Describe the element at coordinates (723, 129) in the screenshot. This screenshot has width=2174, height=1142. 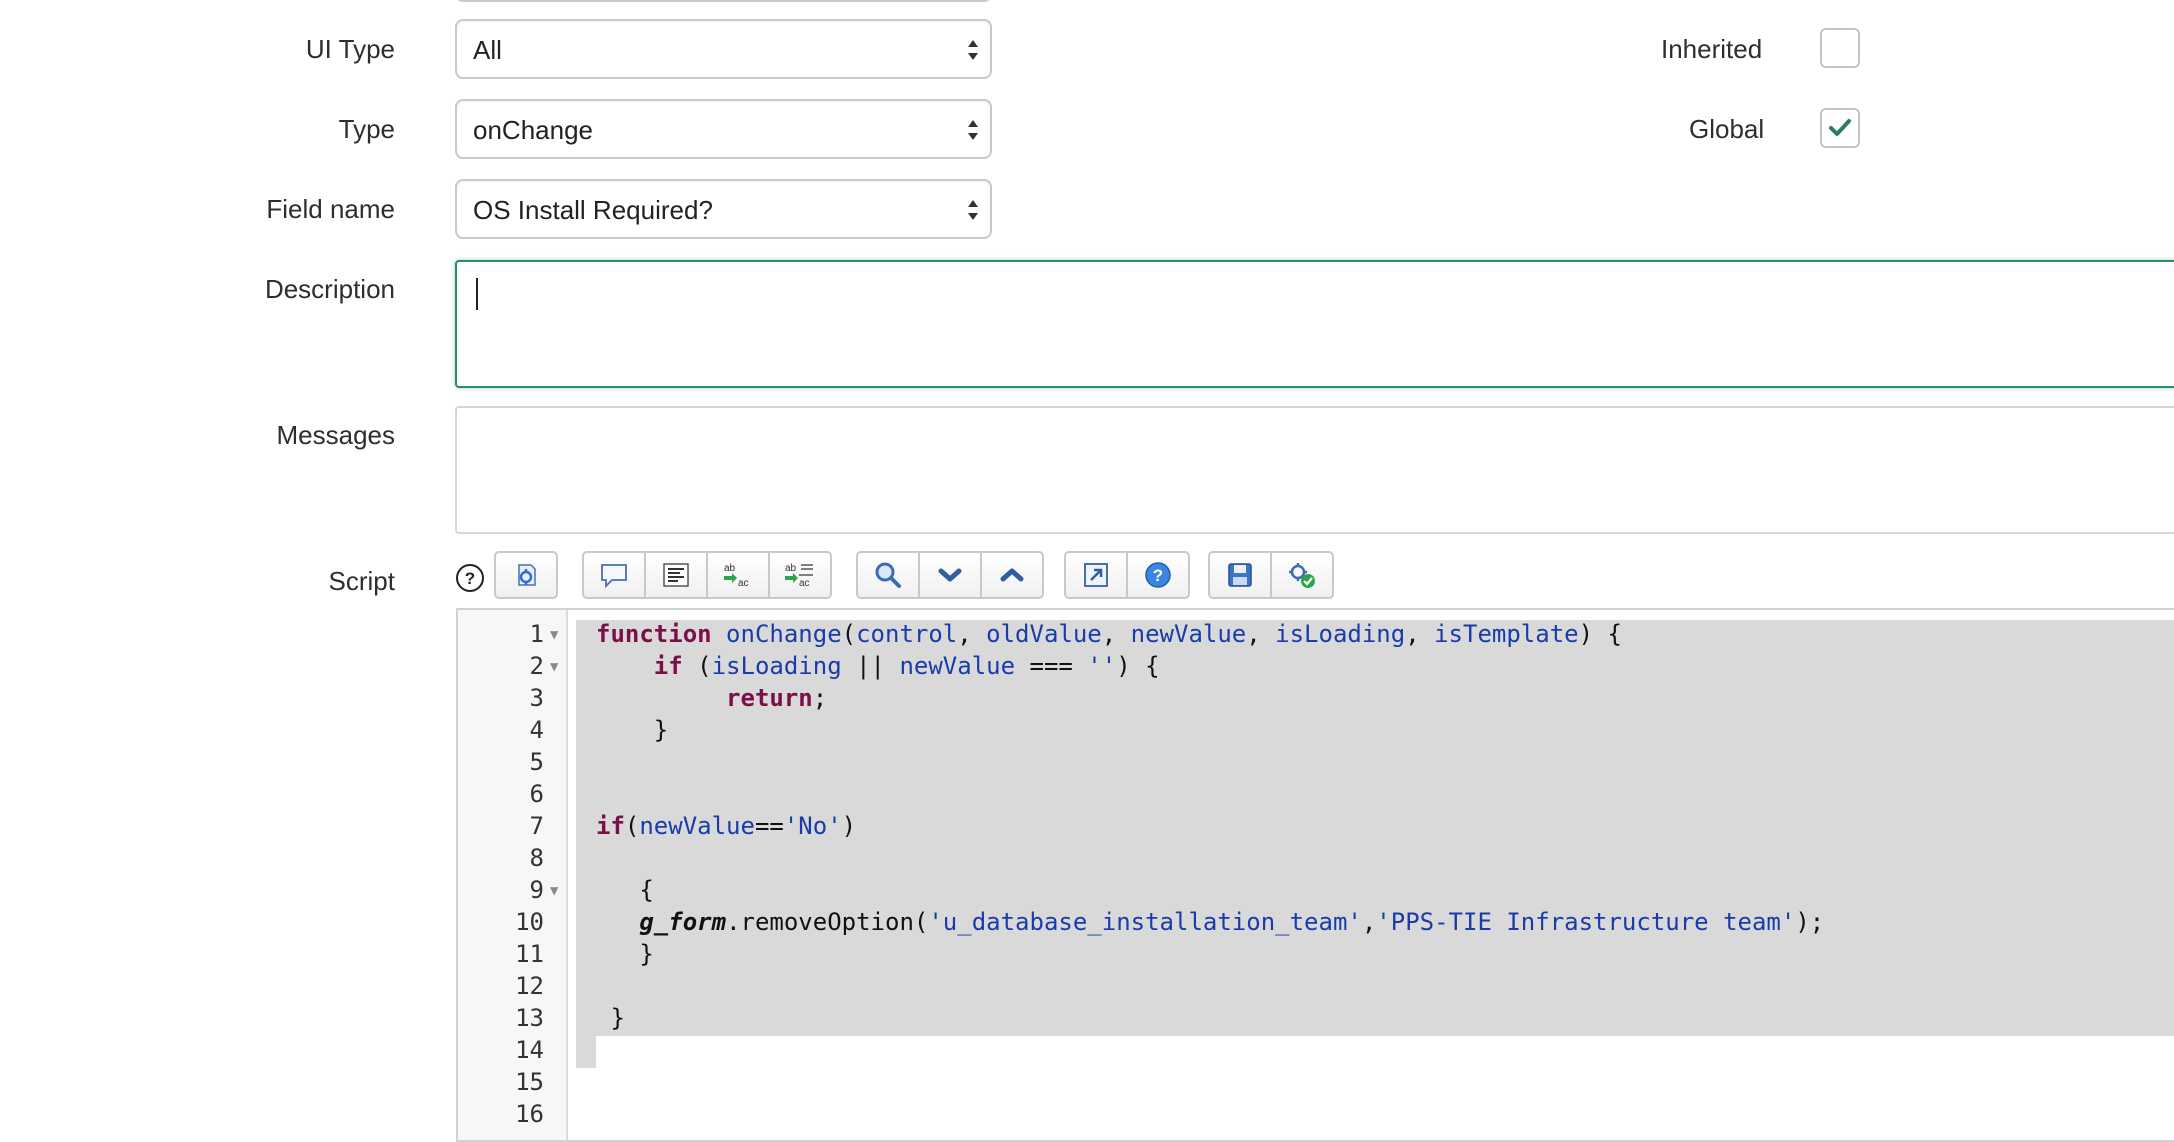
I see `type-select: onChange` at that location.